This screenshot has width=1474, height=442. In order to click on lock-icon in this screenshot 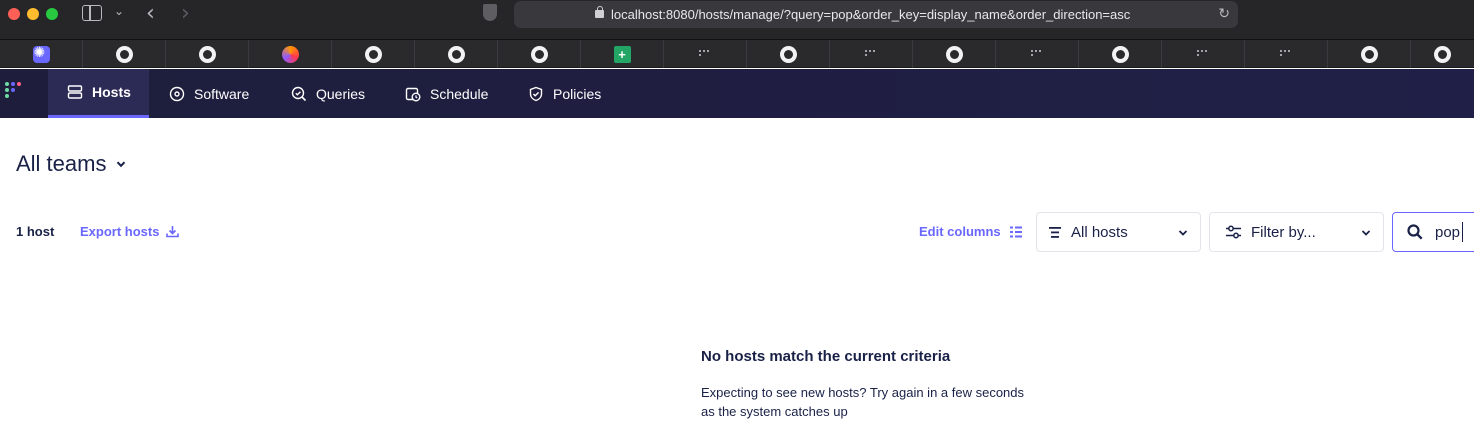, I will do `click(599, 12)`.